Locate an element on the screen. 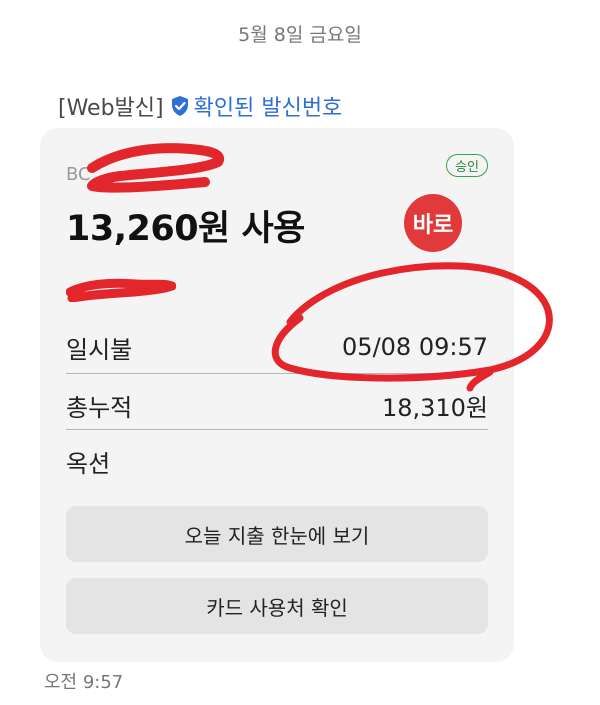  redacted-name-scribble is located at coordinates (121, 290).